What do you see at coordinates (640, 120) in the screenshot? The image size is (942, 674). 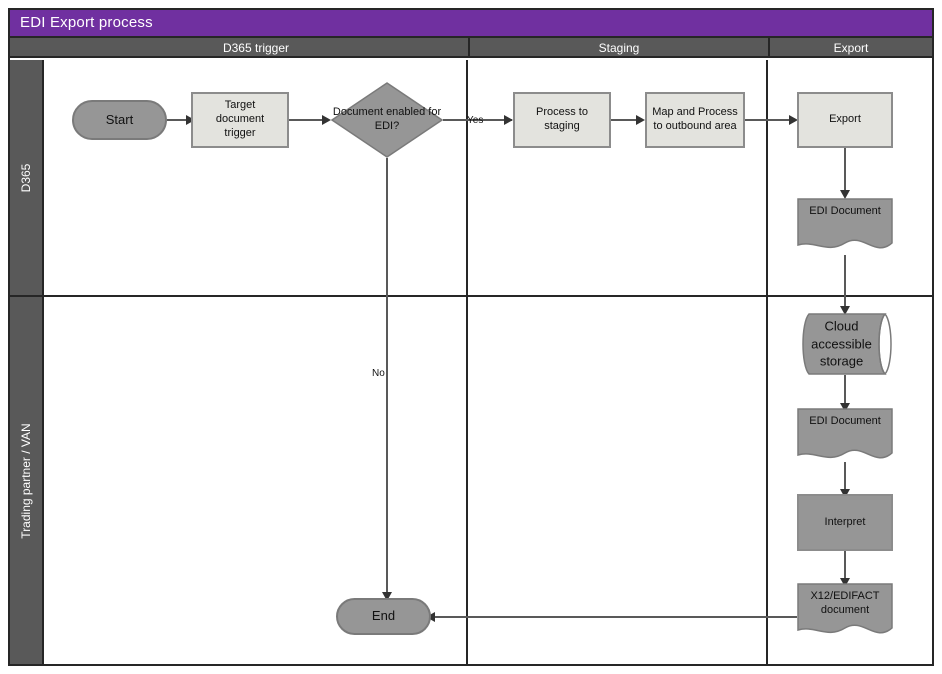 I see `arrowhead-staging-to-map` at bounding box center [640, 120].